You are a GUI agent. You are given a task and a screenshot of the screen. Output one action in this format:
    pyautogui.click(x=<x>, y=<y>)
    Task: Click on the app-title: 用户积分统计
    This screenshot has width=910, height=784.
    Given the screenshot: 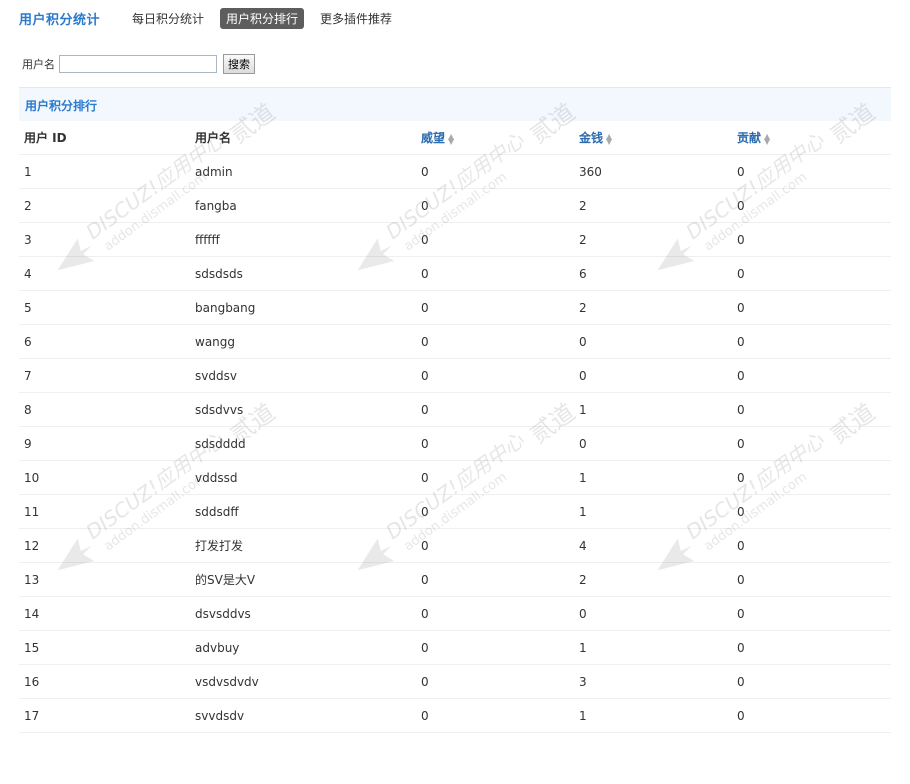 What is the action you would take?
    pyautogui.click(x=59, y=18)
    